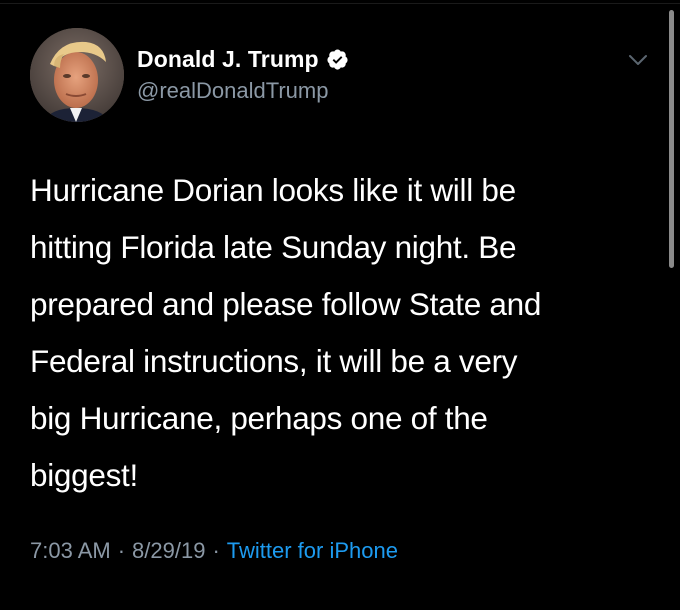 The height and width of the screenshot is (610, 680). Describe the element at coordinates (70, 550) in the screenshot. I see `tweet-time: 7:03 AM` at that location.